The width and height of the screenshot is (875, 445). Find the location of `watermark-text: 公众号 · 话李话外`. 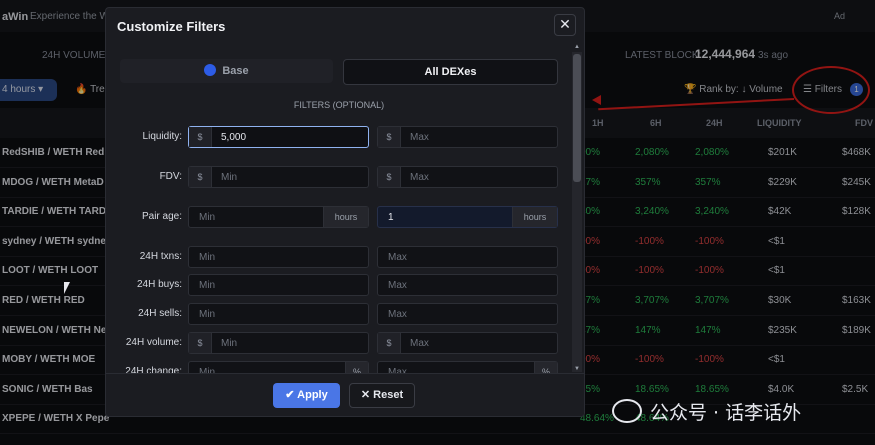

watermark-text: 公众号 · 话李话外 is located at coordinates (726, 413).